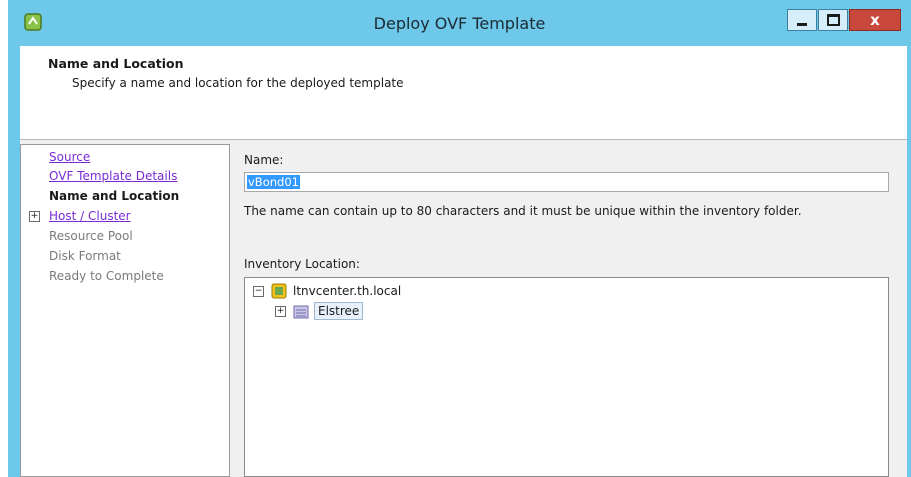 Image resolution: width=911 pixels, height=477 pixels. What do you see at coordinates (91, 236) in the screenshot?
I see `step-resource-pool: Resource Pool` at bounding box center [91, 236].